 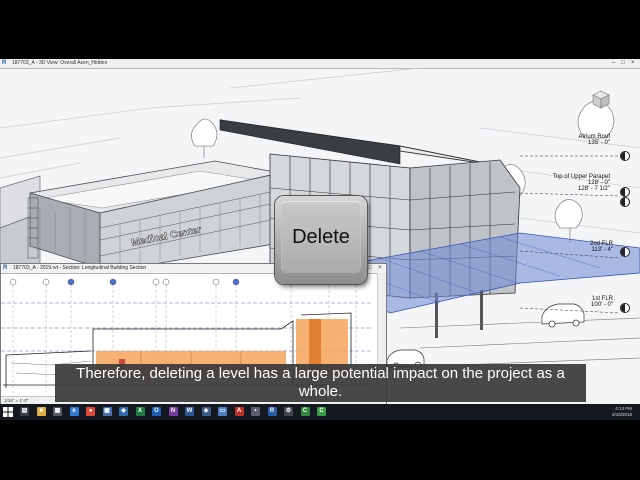 I want to click on delete-key-face: Delete, so click(x=321, y=237).